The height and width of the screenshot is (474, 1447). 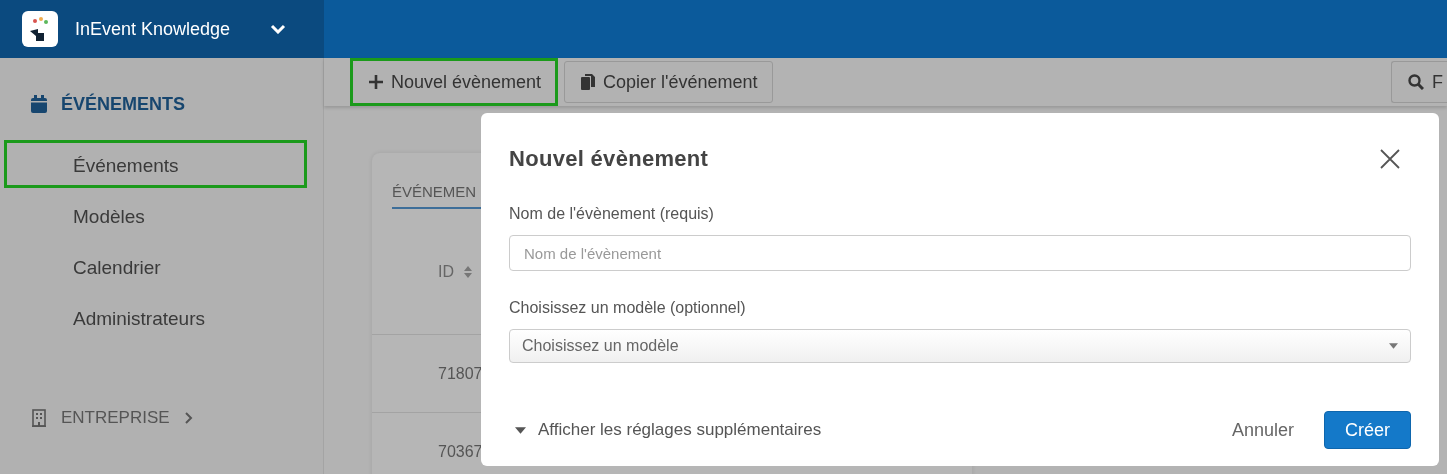 What do you see at coordinates (665, 430) in the screenshot?
I see `more-settings-toggle: Afficher les réglages supplémentaires` at bounding box center [665, 430].